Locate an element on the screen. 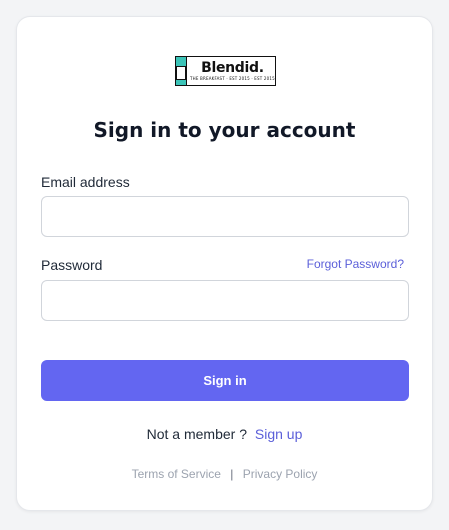  logo-tagline: THE BREAKFAST · EST 2015 · EST 2015 is located at coordinates (232, 78).